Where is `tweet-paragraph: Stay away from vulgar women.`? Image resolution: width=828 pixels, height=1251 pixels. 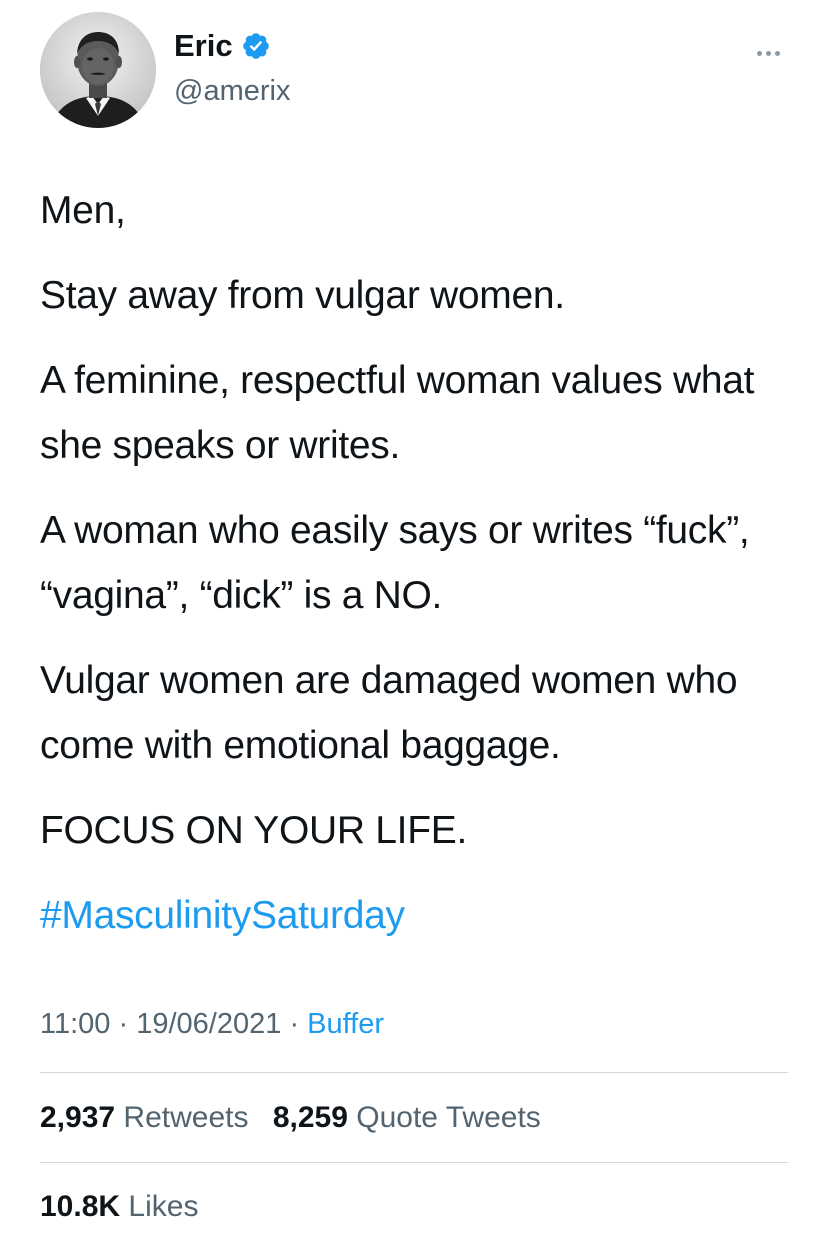 tweet-paragraph: Stay away from vulgar women. is located at coordinates (302, 295).